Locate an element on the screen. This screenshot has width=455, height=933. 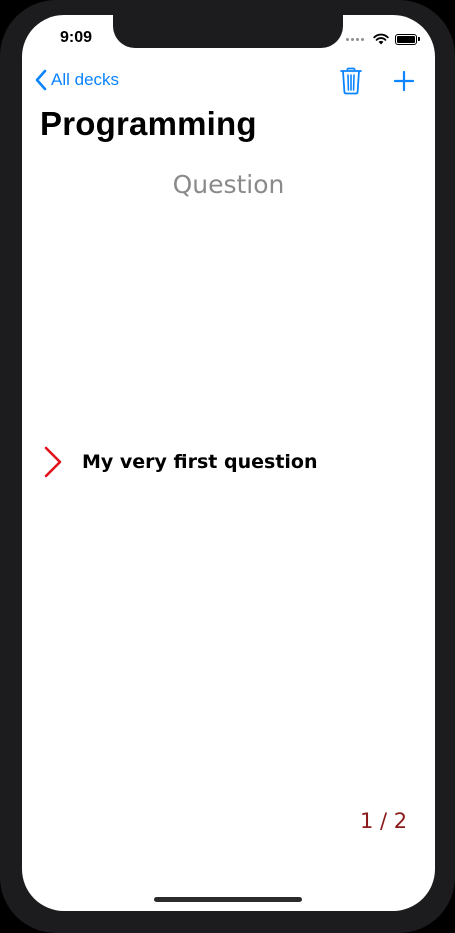
chevron-left-icon is located at coordinates (41, 80).